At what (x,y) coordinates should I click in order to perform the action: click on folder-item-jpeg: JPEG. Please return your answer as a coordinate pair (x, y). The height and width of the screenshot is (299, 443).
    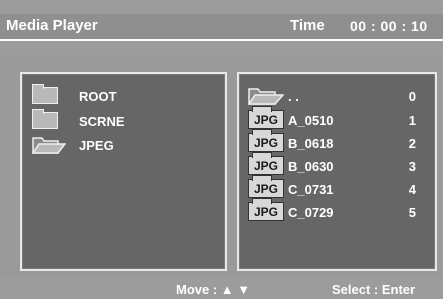
    Looking at the image, I should click on (127, 145).